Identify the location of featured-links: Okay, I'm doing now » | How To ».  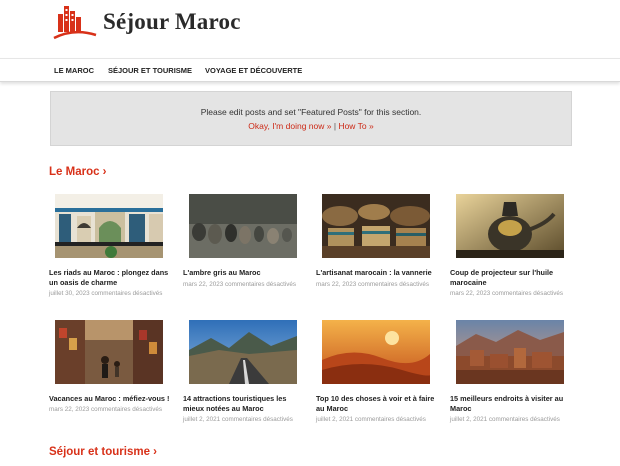
(311, 126).